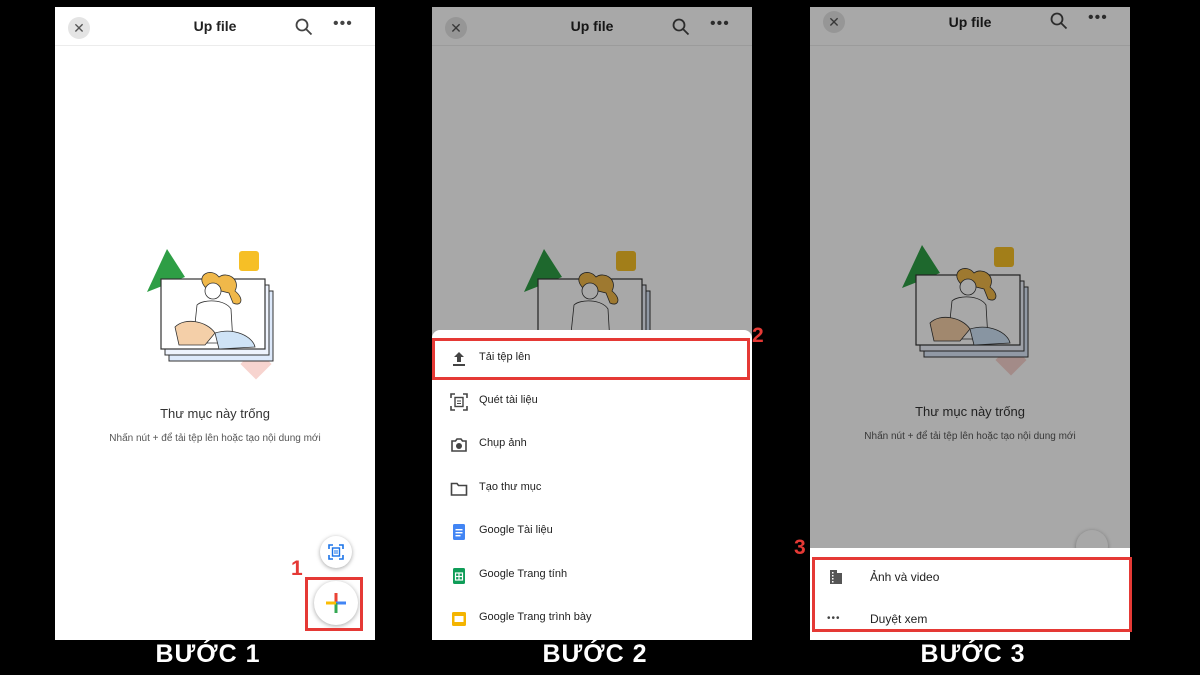 The height and width of the screenshot is (675, 1200). What do you see at coordinates (297, 568) in the screenshot?
I see `step-marker-1: 1` at bounding box center [297, 568].